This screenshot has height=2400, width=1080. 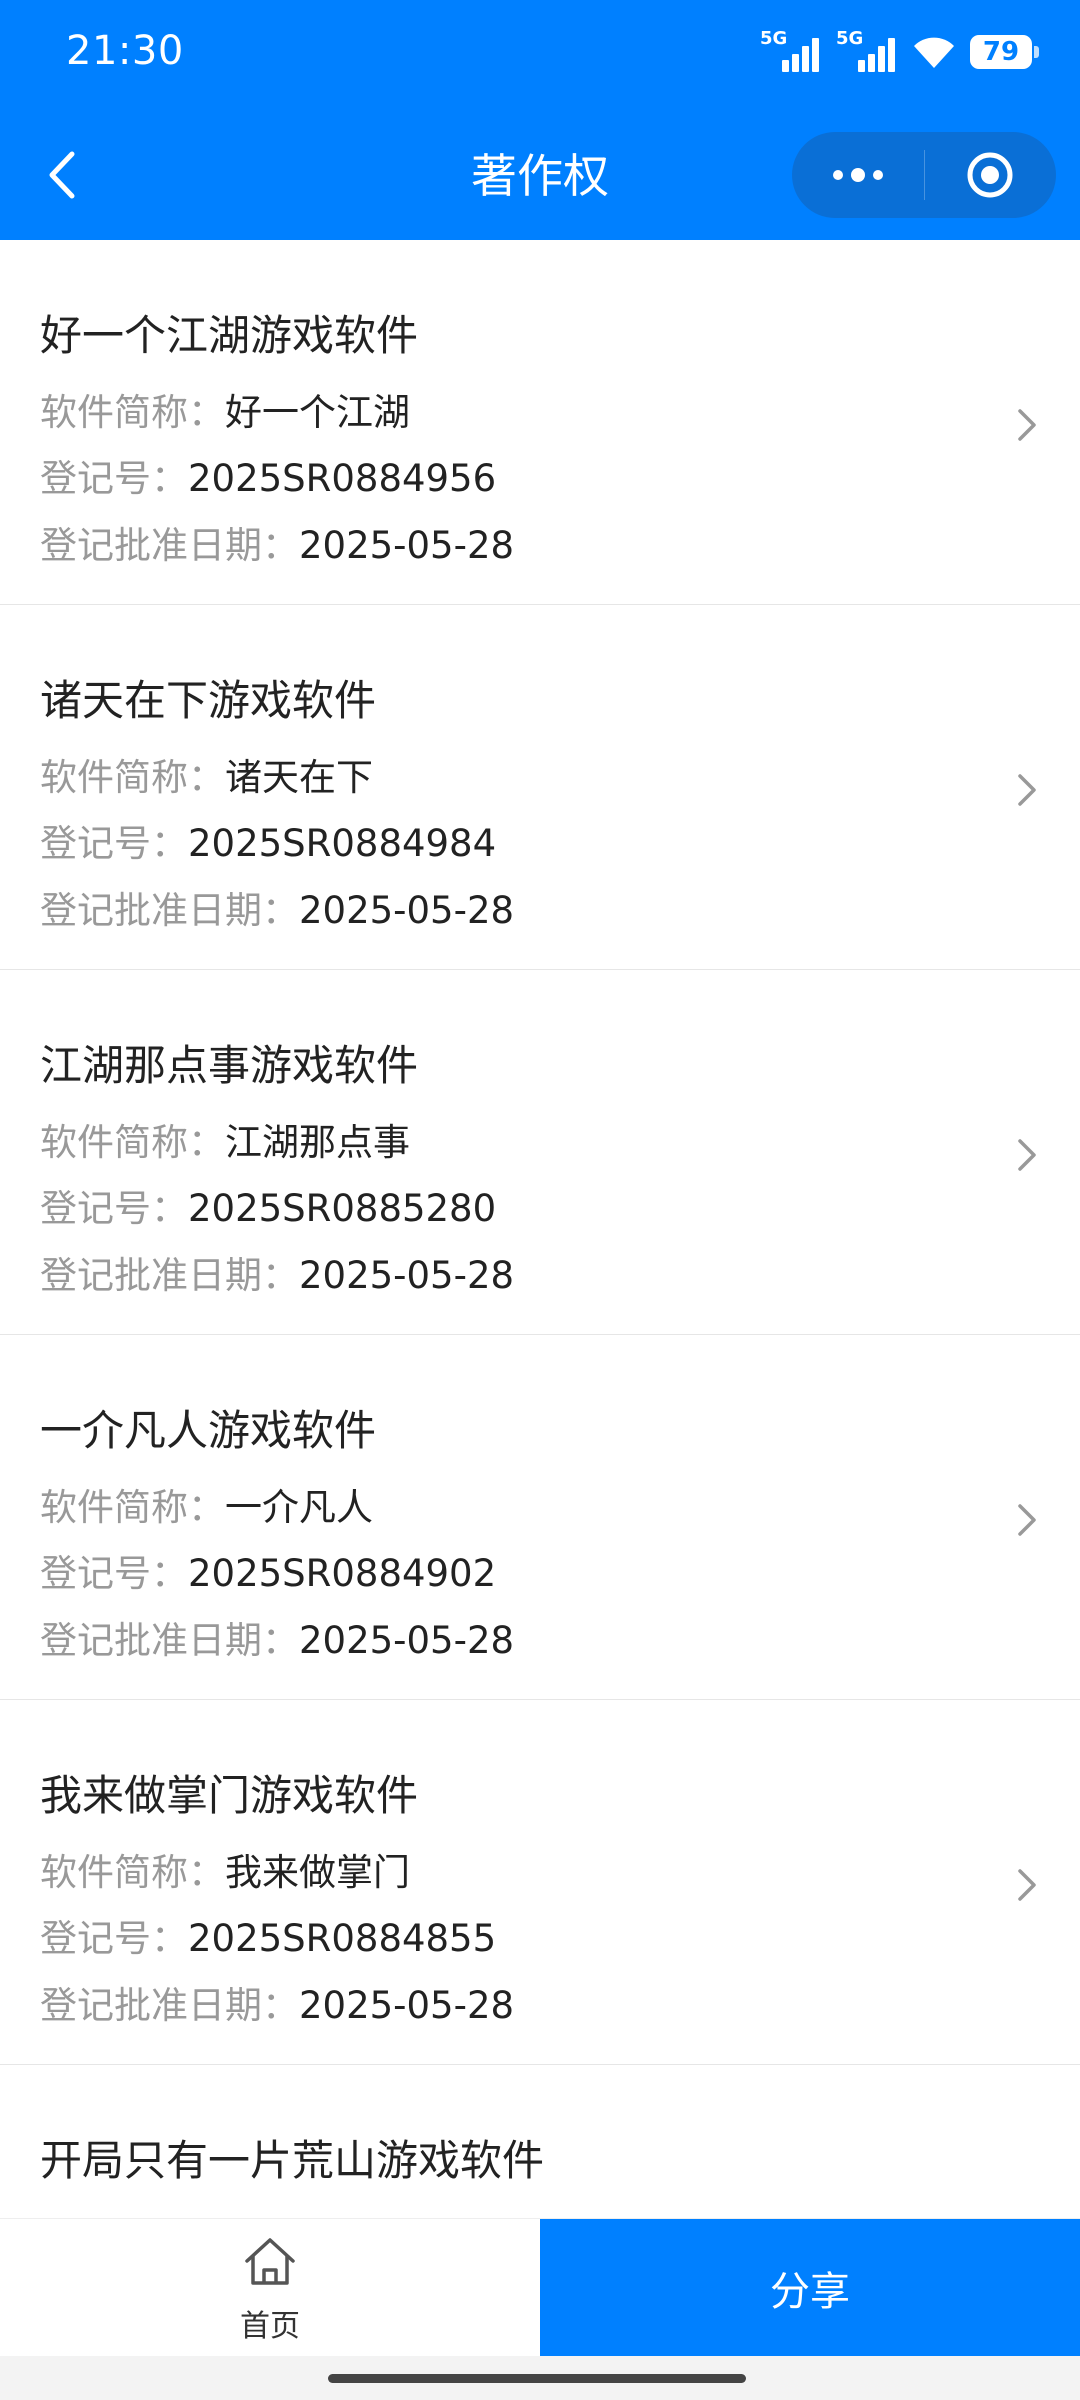 I want to click on item-short-name: 软件简称：诸天在下, so click(x=206, y=777).